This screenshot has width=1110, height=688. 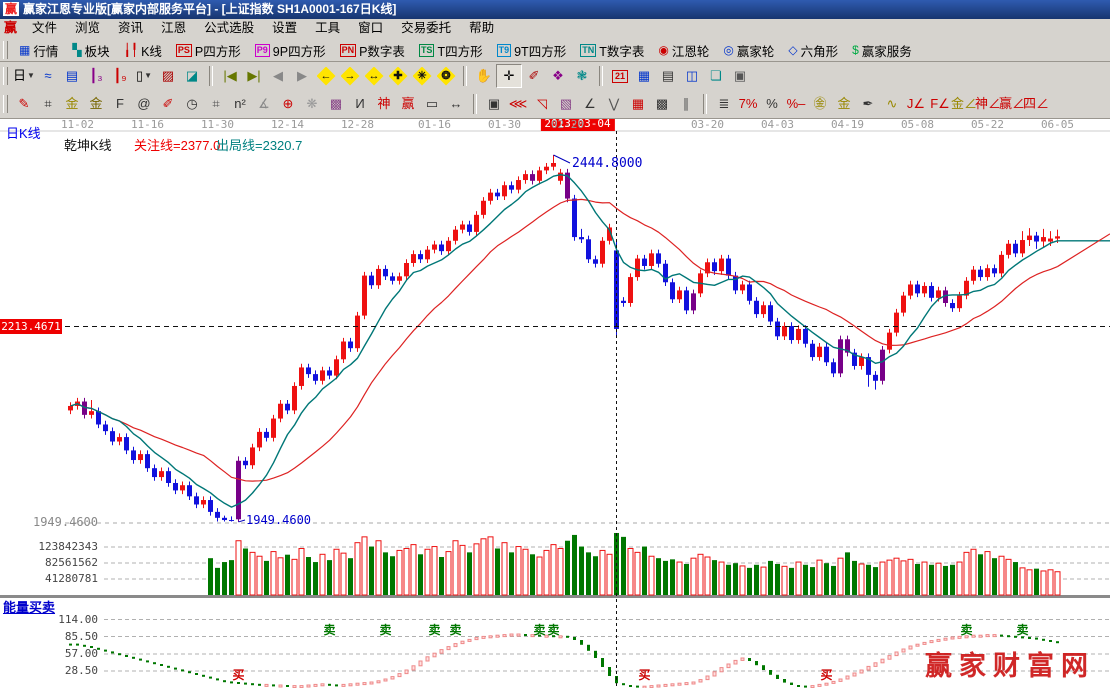 I want to click on save-icon: ◫, so click(x=692, y=76).